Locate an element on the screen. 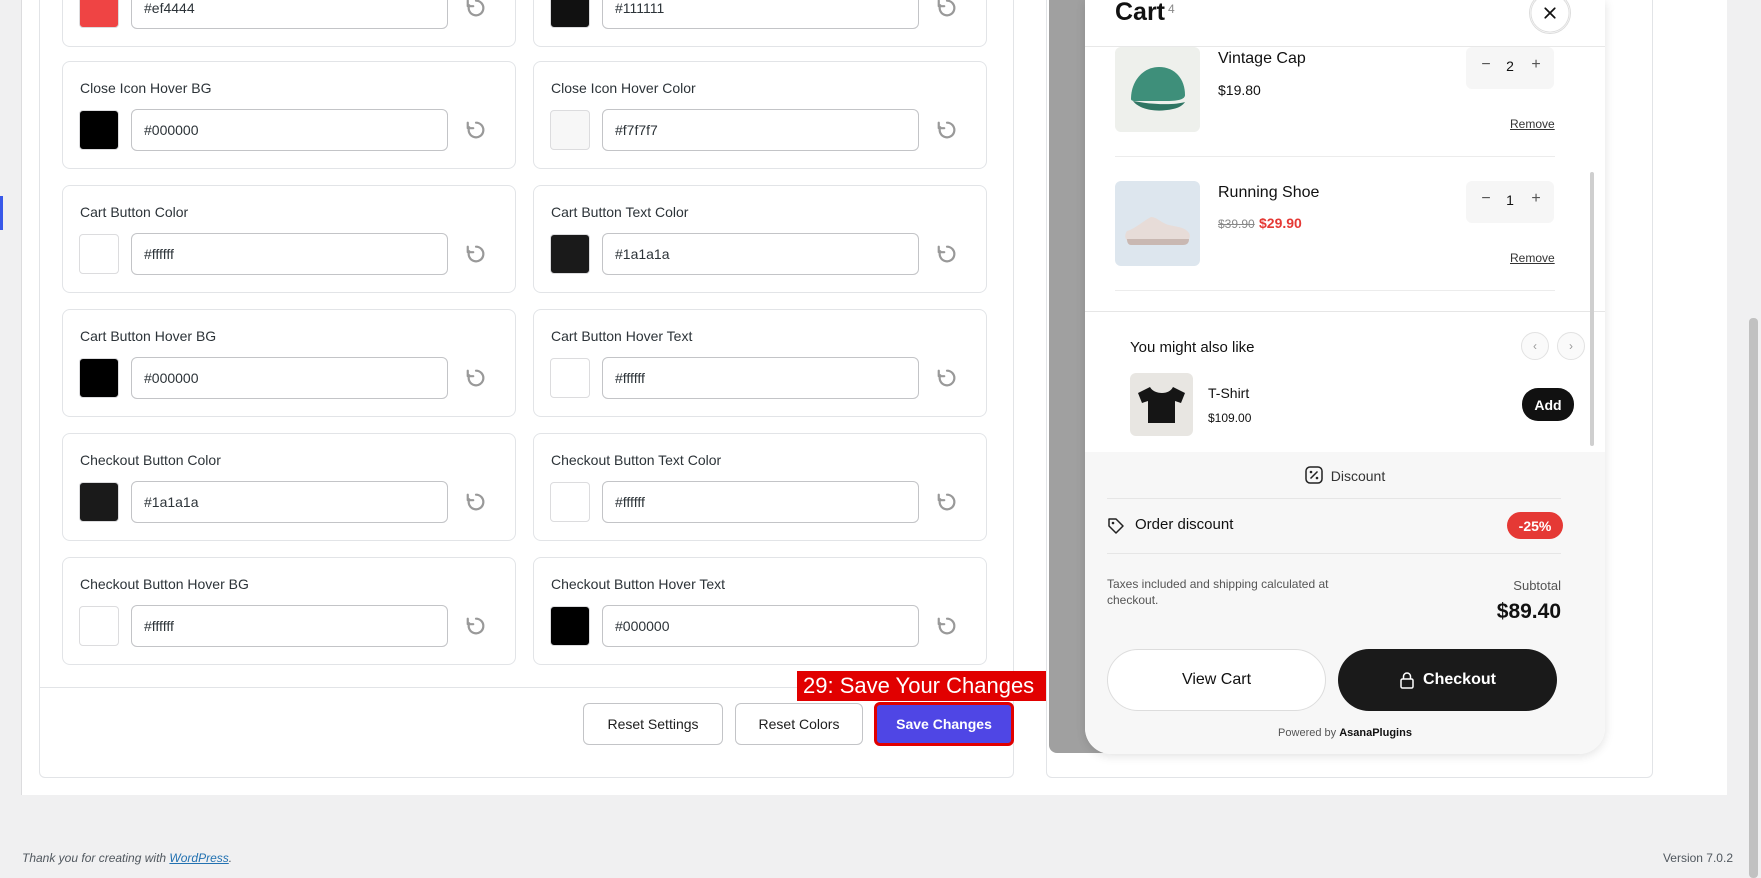 The height and width of the screenshot is (878, 1761). tshirt-image is located at coordinates (1161, 404).